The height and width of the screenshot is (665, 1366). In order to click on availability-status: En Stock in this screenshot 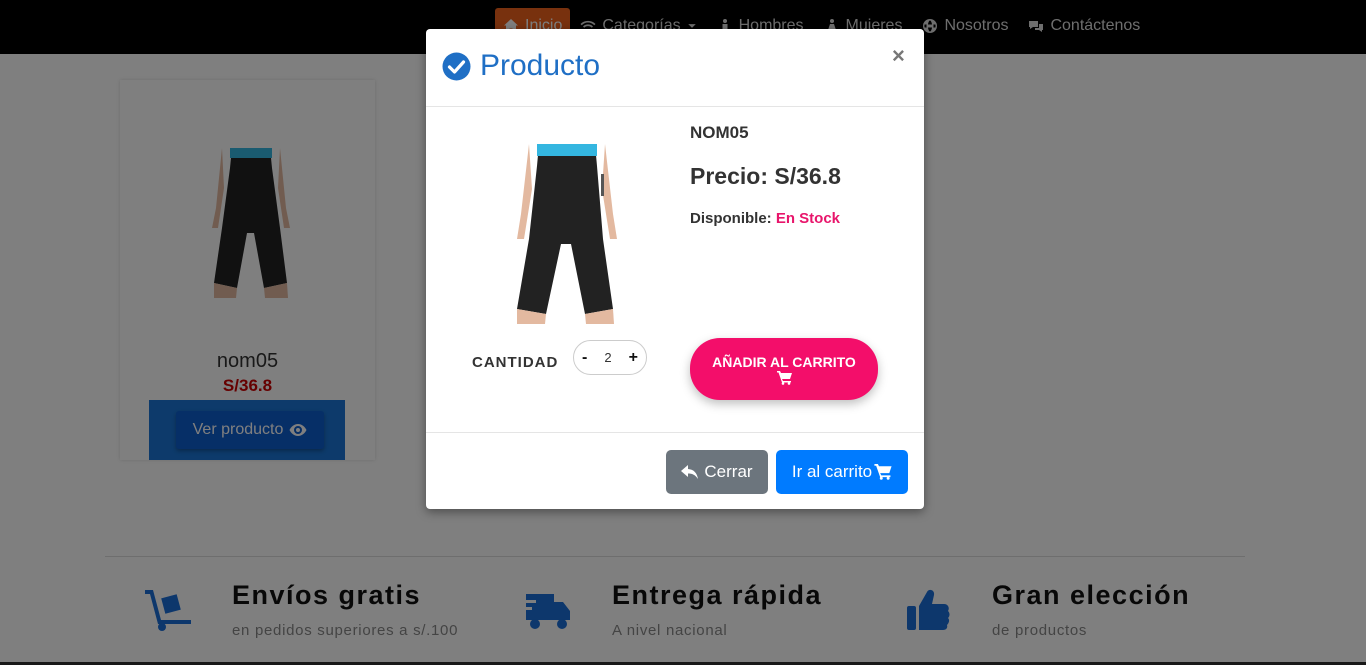, I will do `click(808, 218)`.